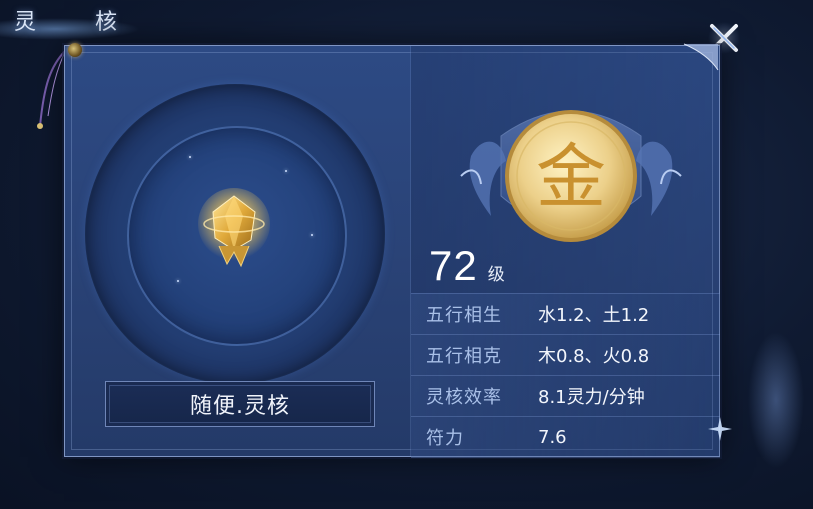 The image size is (813, 509). I want to click on metal-element-emblem-icon: 金, so click(571, 176).